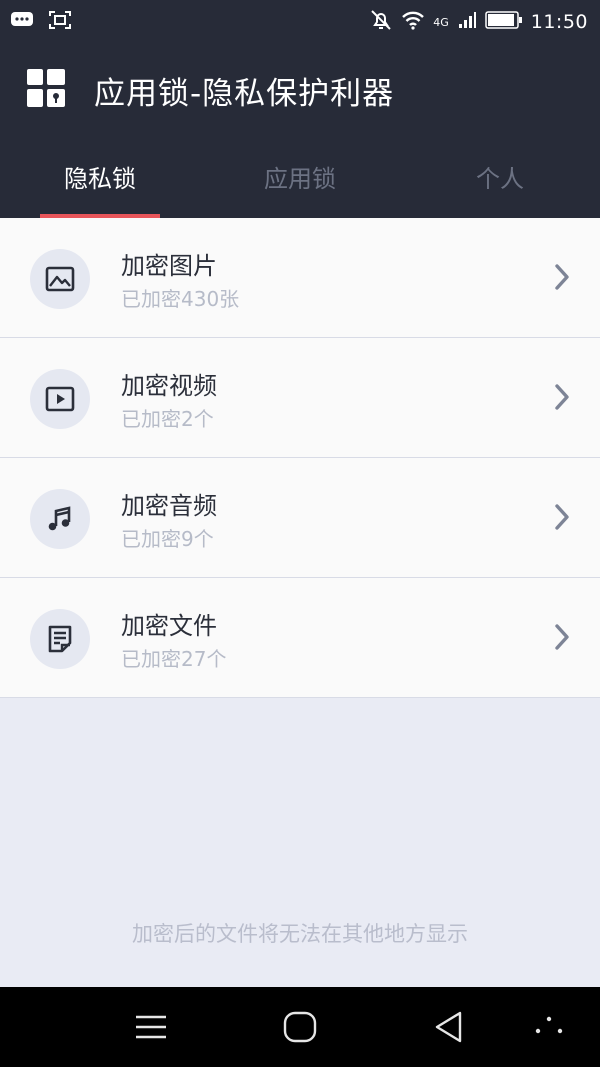  I want to click on tab-bar: 隐私锁 应用锁 个人, so click(300, 176).